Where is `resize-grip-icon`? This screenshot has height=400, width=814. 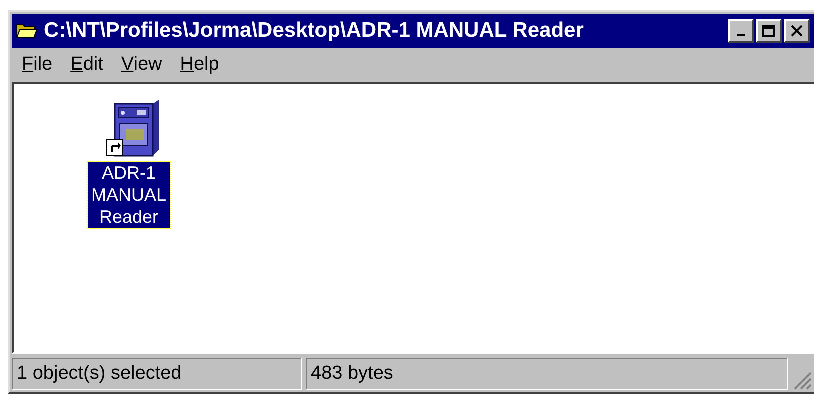
resize-grip-icon is located at coordinates (802, 380).